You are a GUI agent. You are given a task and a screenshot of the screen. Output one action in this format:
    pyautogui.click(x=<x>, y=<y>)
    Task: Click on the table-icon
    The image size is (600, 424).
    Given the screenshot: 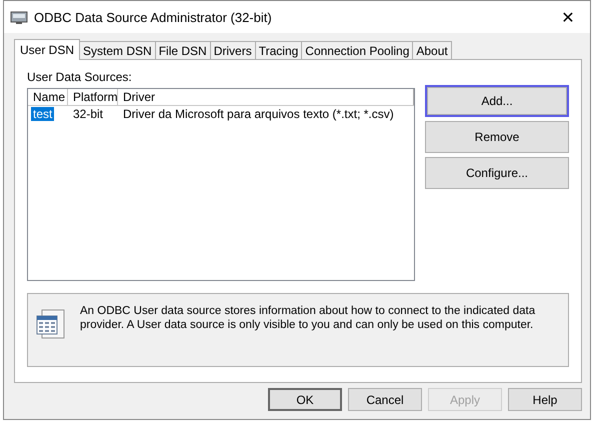 What is the action you would take?
    pyautogui.click(x=51, y=324)
    